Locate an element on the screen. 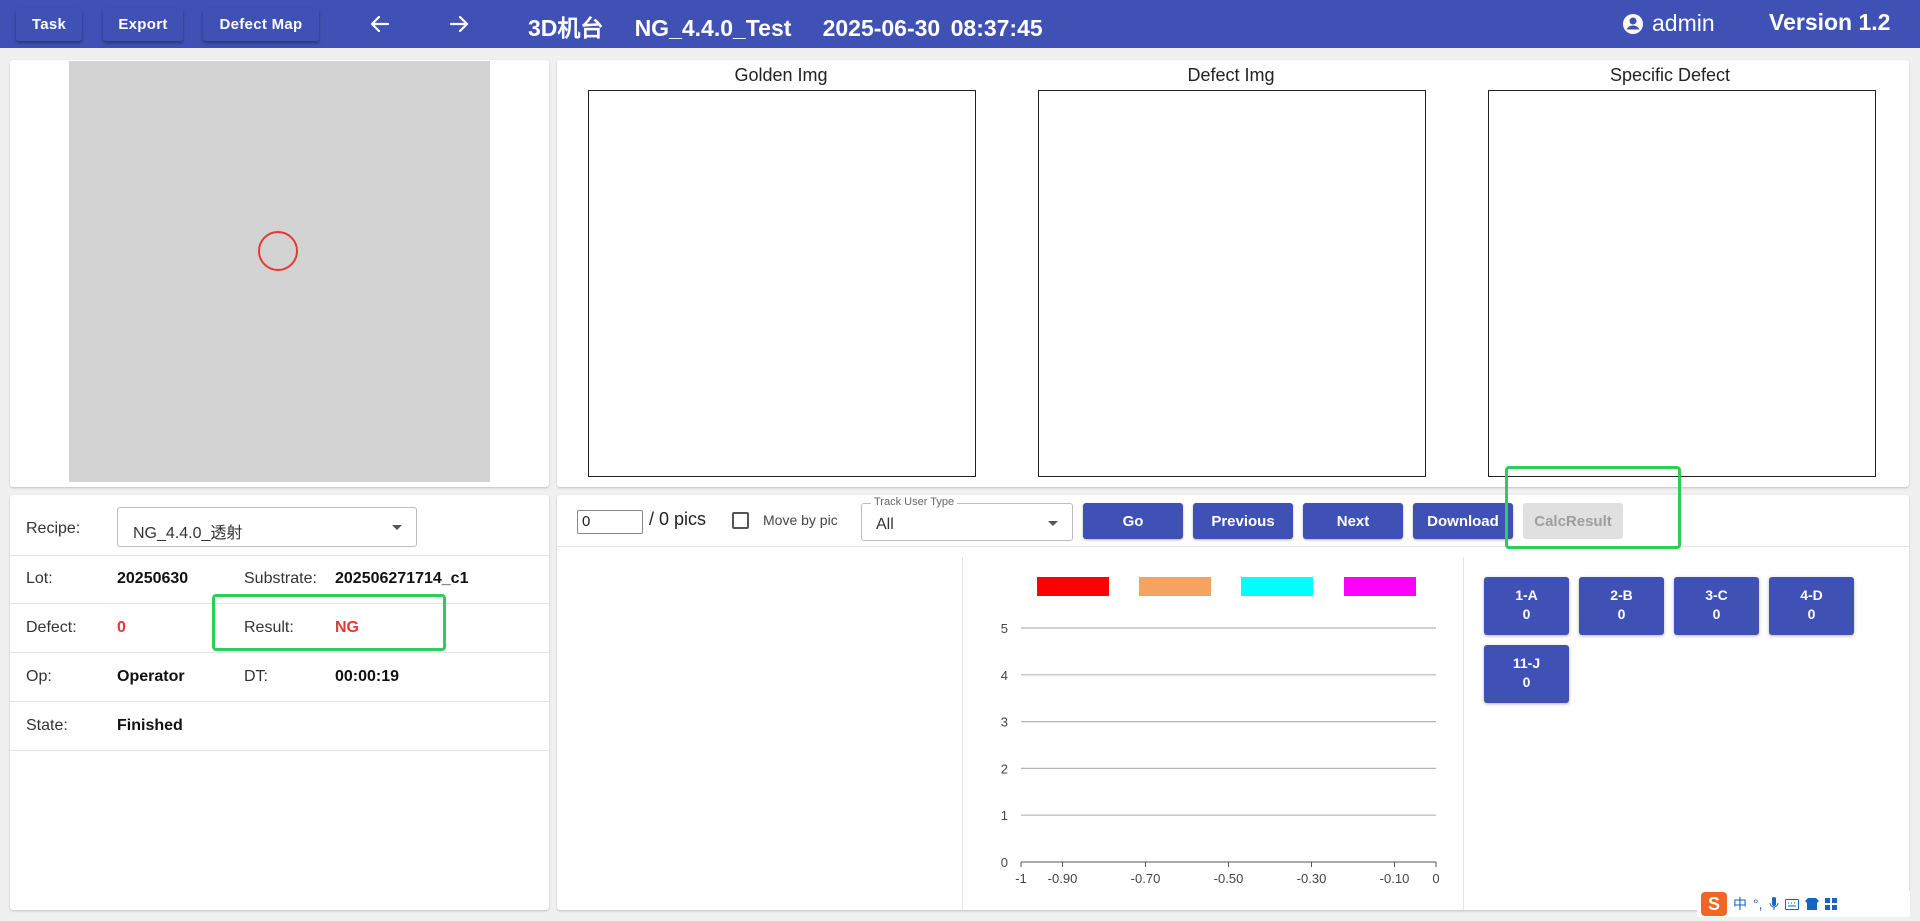 The width and height of the screenshot is (1920, 921). defect-count-value: 0 is located at coordinates (121, 627).